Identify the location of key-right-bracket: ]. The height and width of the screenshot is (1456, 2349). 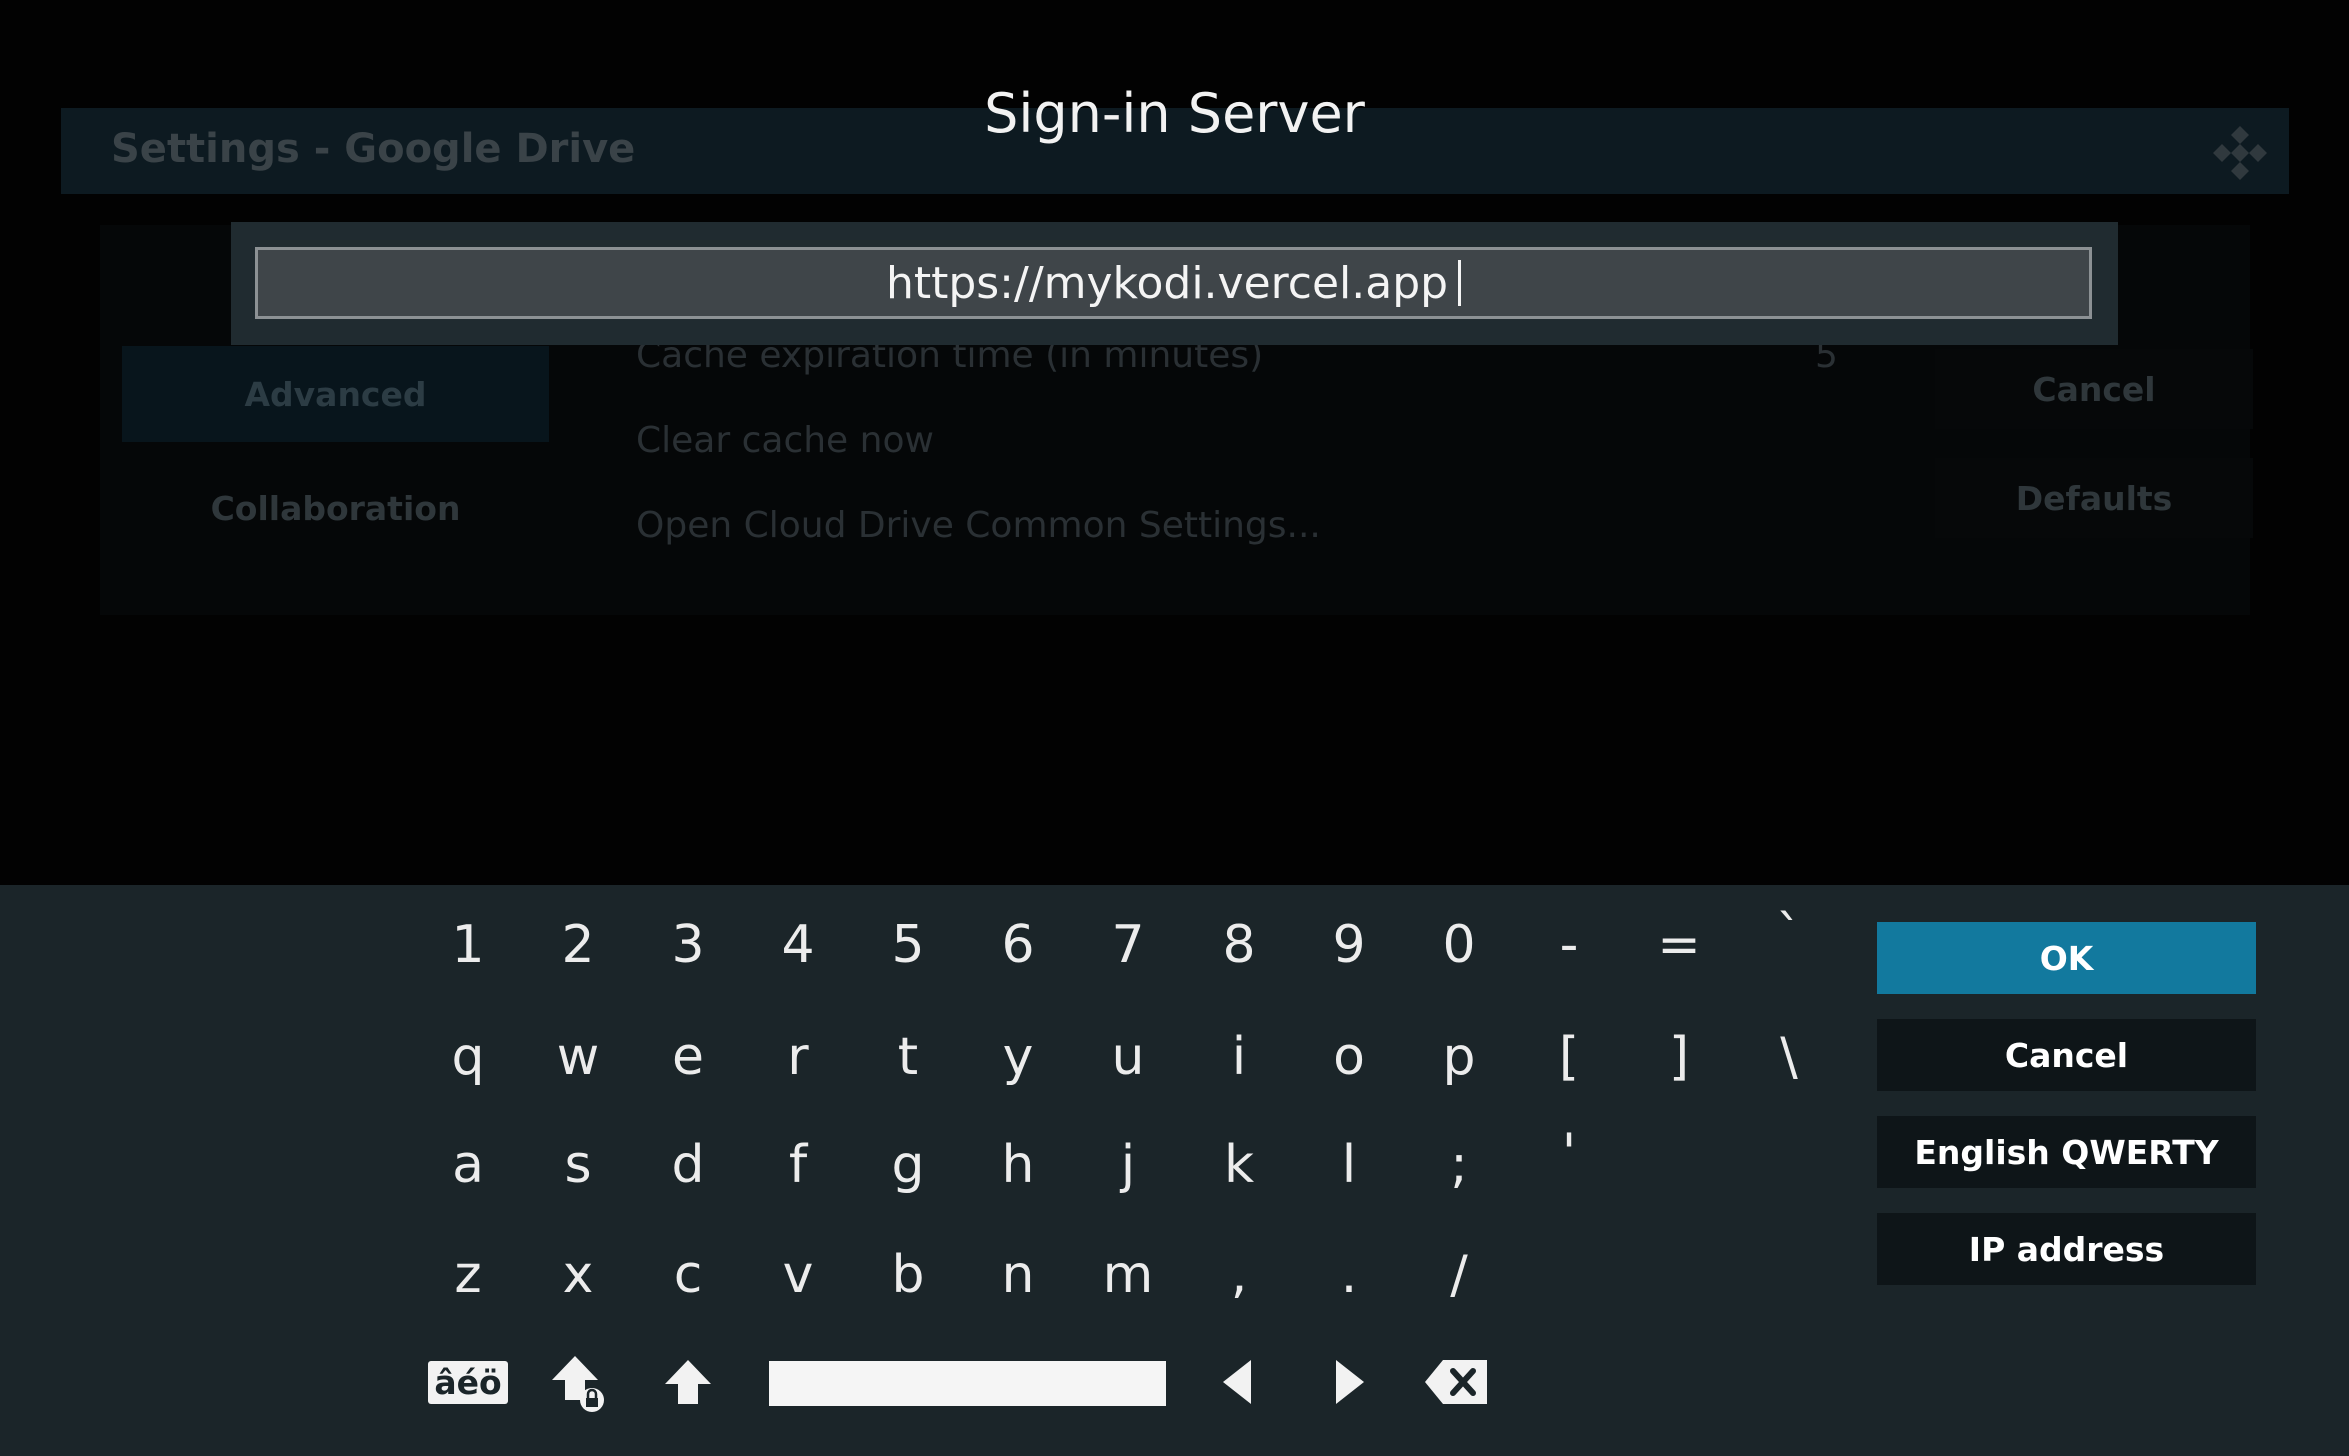
(1679, 1057).